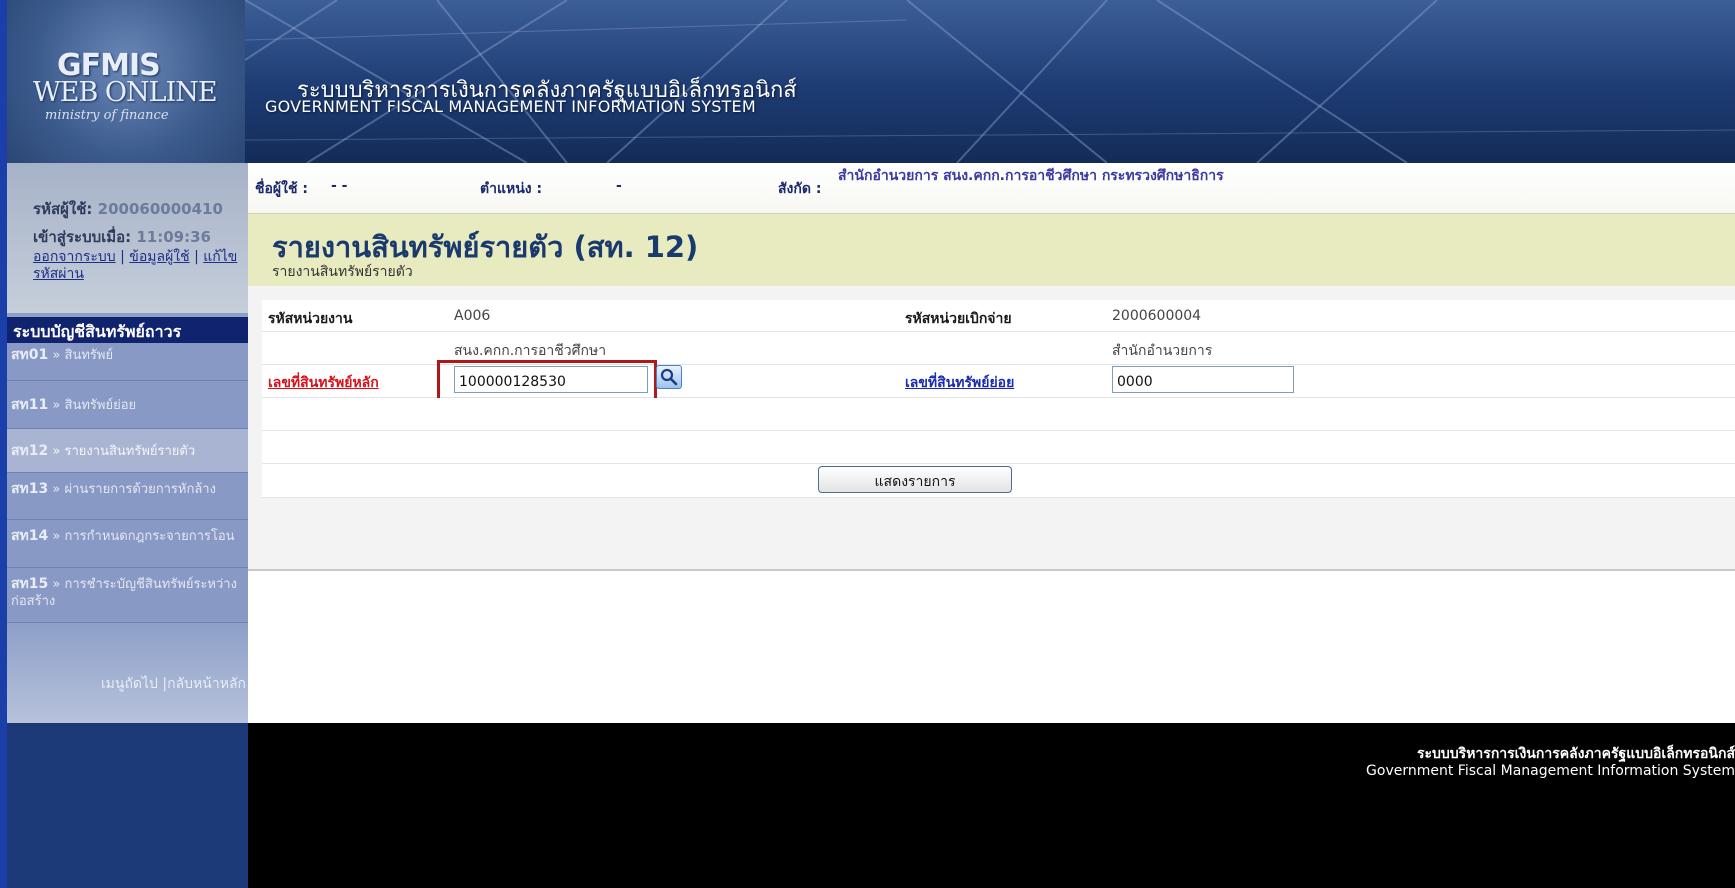 Image resolution: width=1735 pixels, height=888 pixels. Describe the element at coordinates (1157, 316) in the screenshot. I see `disbursing-unit-value: 2000600004` at that location.